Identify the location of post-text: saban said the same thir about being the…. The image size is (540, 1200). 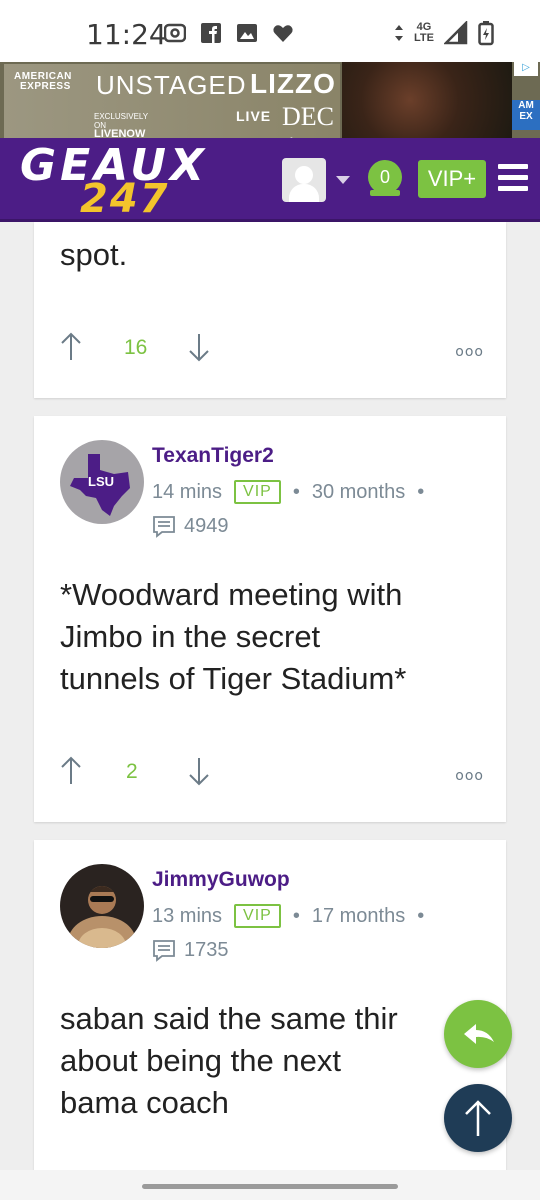
(229, 1060).